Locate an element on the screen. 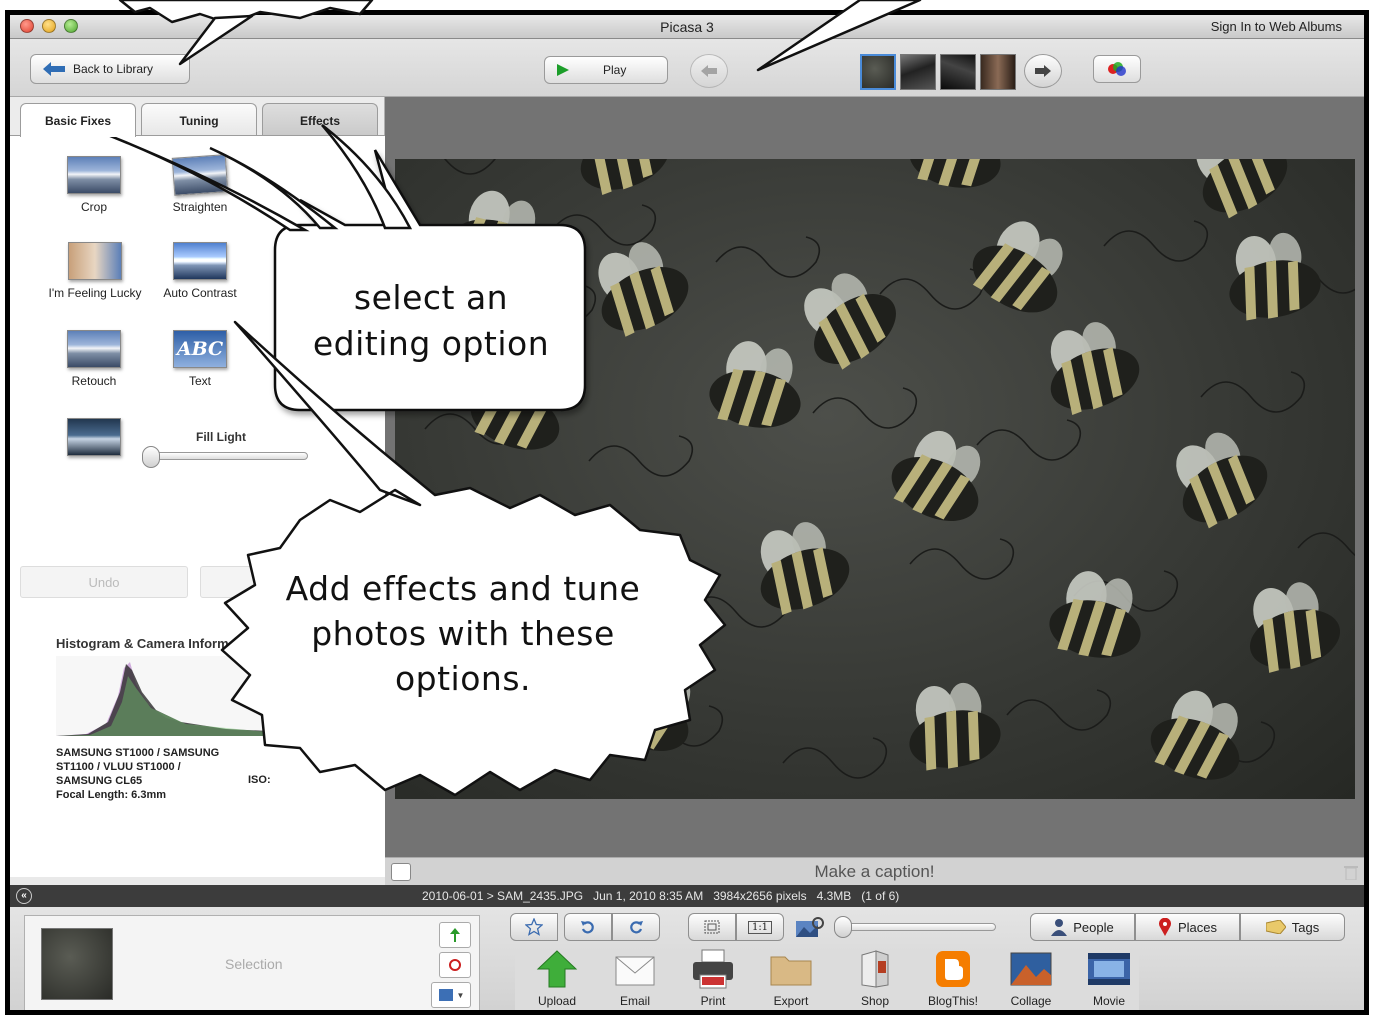  collapse-tray-icon: « is located at coordinates (24, 896).